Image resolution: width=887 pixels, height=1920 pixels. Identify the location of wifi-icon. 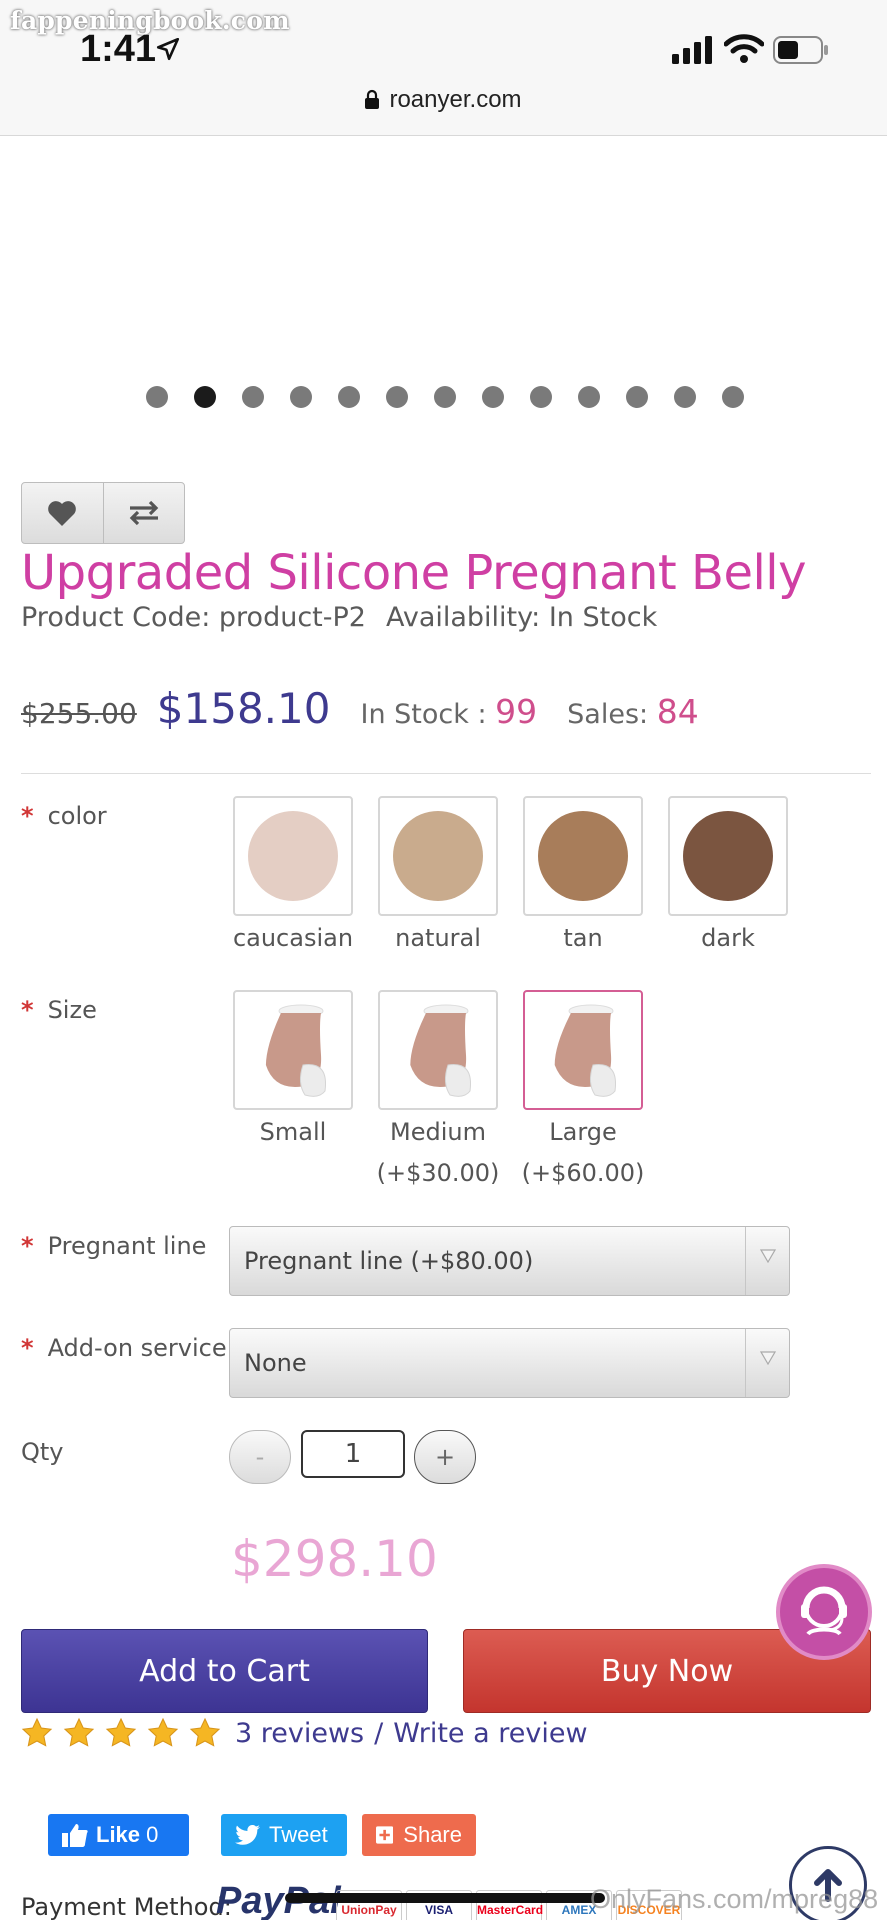
(744, 48).